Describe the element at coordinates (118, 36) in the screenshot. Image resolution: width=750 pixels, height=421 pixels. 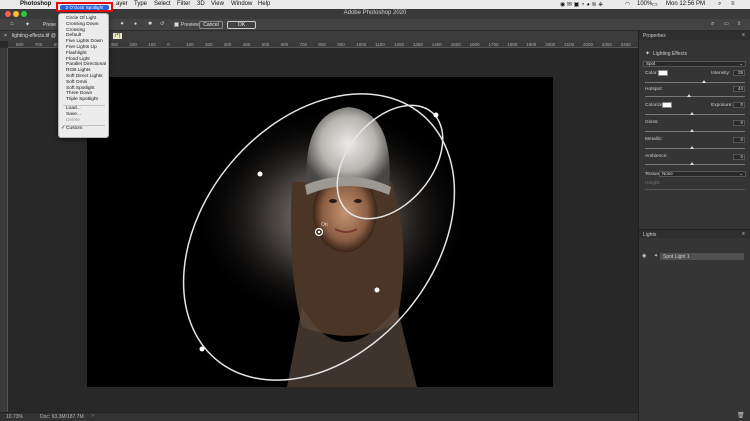
I see `document-tab-suffix: r*)` at that location.